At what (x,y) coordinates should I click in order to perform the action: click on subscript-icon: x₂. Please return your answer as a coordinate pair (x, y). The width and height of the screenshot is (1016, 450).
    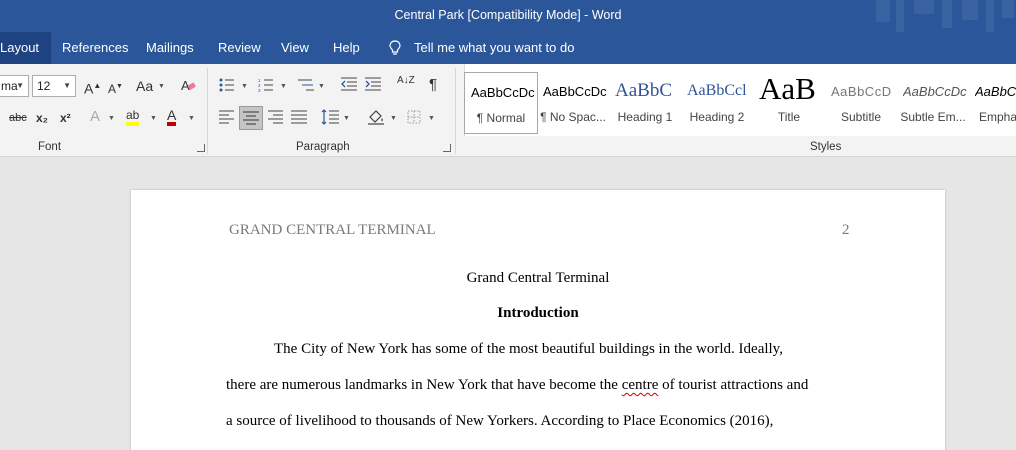
    Looking at the image, I should click on (42, 118).